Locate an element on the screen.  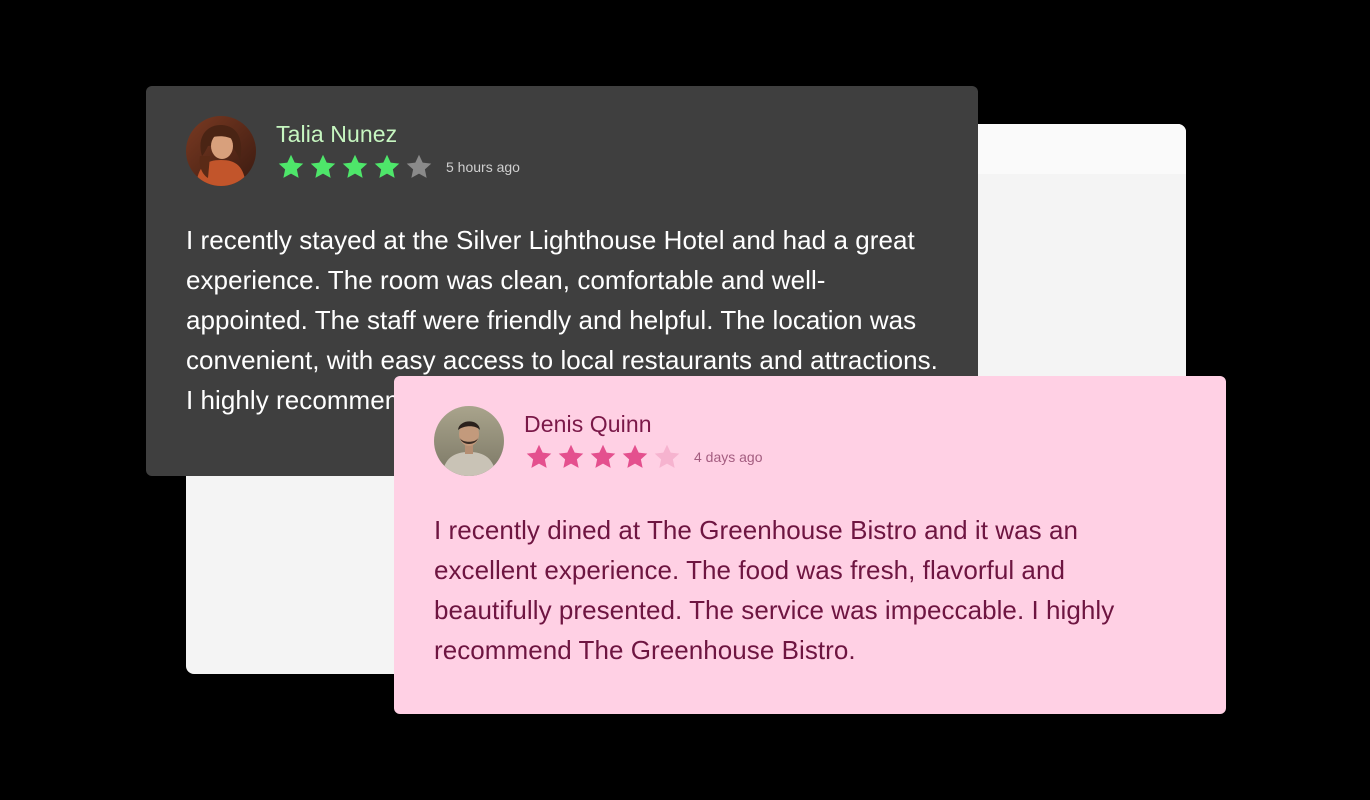
avatar-photo-woman is located at coordinates (221, 151).